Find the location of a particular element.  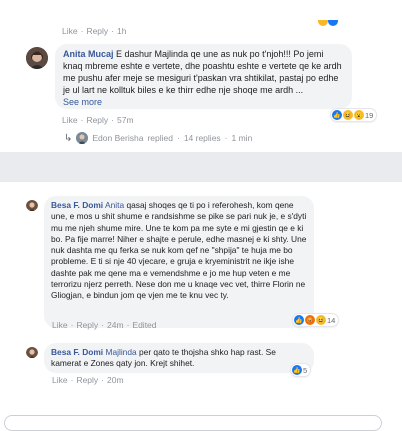

reaction-summary: 👍 😆 😮 19 is located at coordinates (354, 115).